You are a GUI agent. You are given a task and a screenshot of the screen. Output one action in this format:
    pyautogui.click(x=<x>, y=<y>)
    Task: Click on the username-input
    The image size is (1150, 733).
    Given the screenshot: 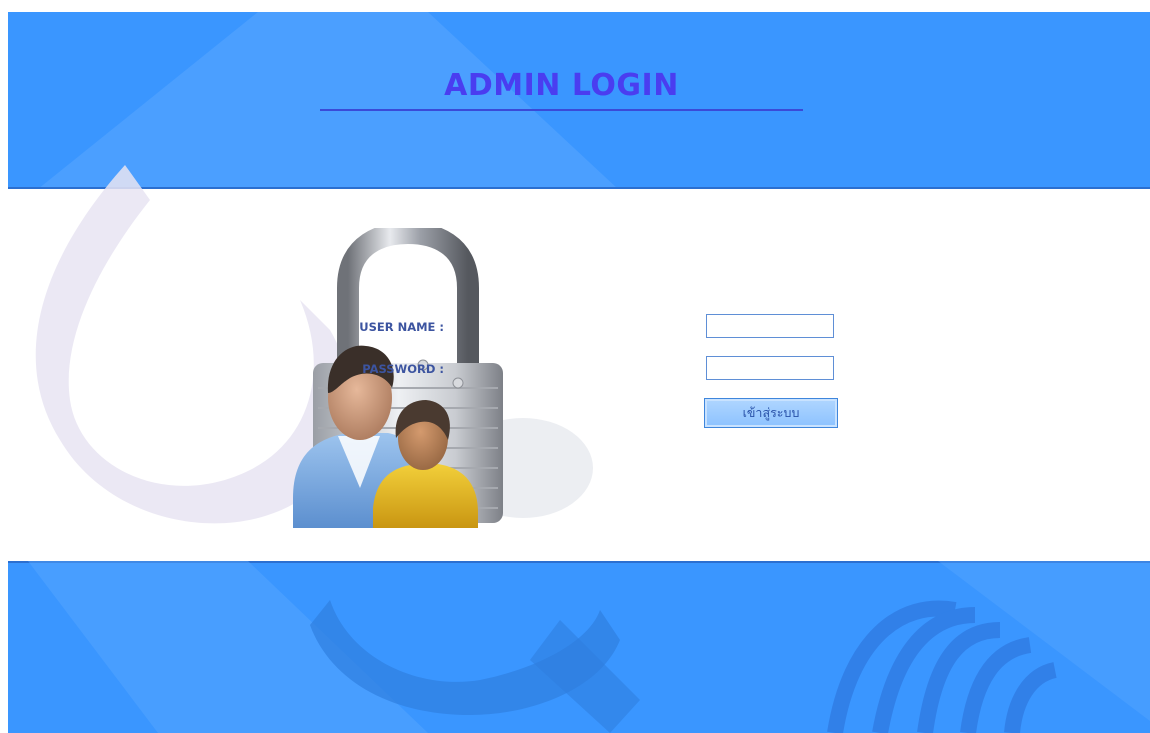 What is the action you would take?
    pyautogui.click(x=770, y=326)
    